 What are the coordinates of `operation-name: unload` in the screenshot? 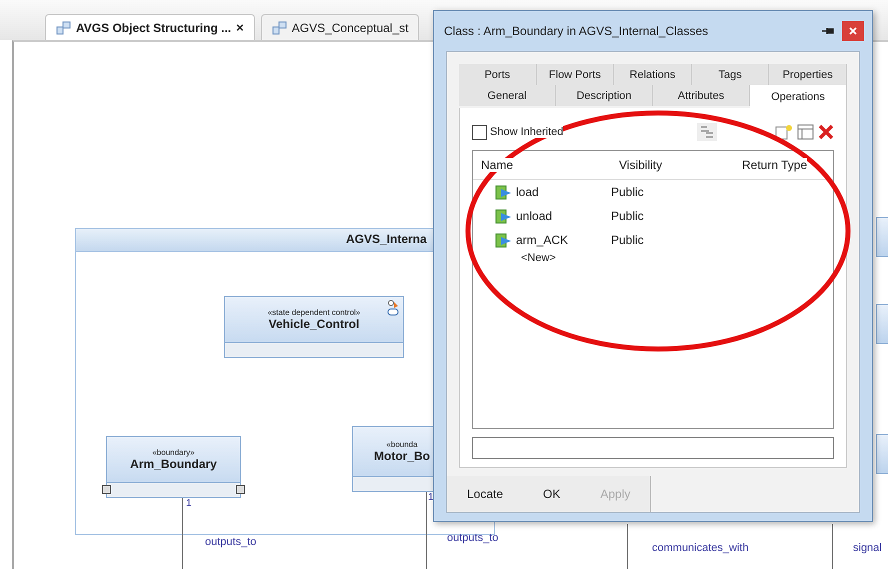 It's located at (538, 216).